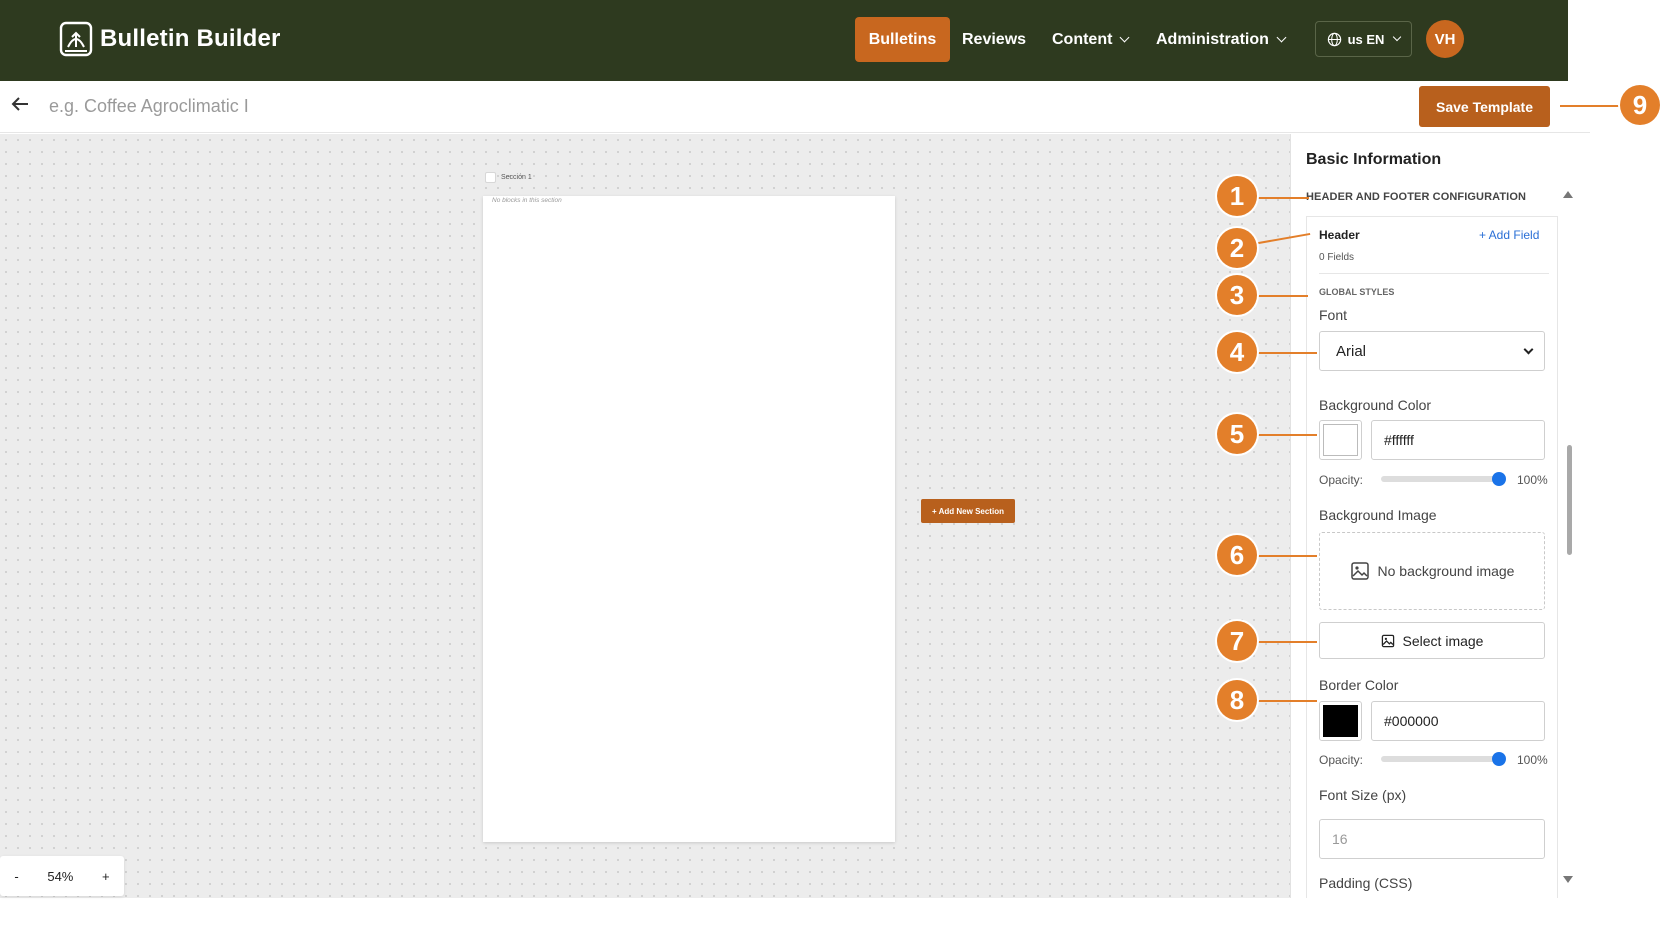 The height and width of the screenshot is (941, 1672). I want to click on language-label: us EN, so click(1366, 39).